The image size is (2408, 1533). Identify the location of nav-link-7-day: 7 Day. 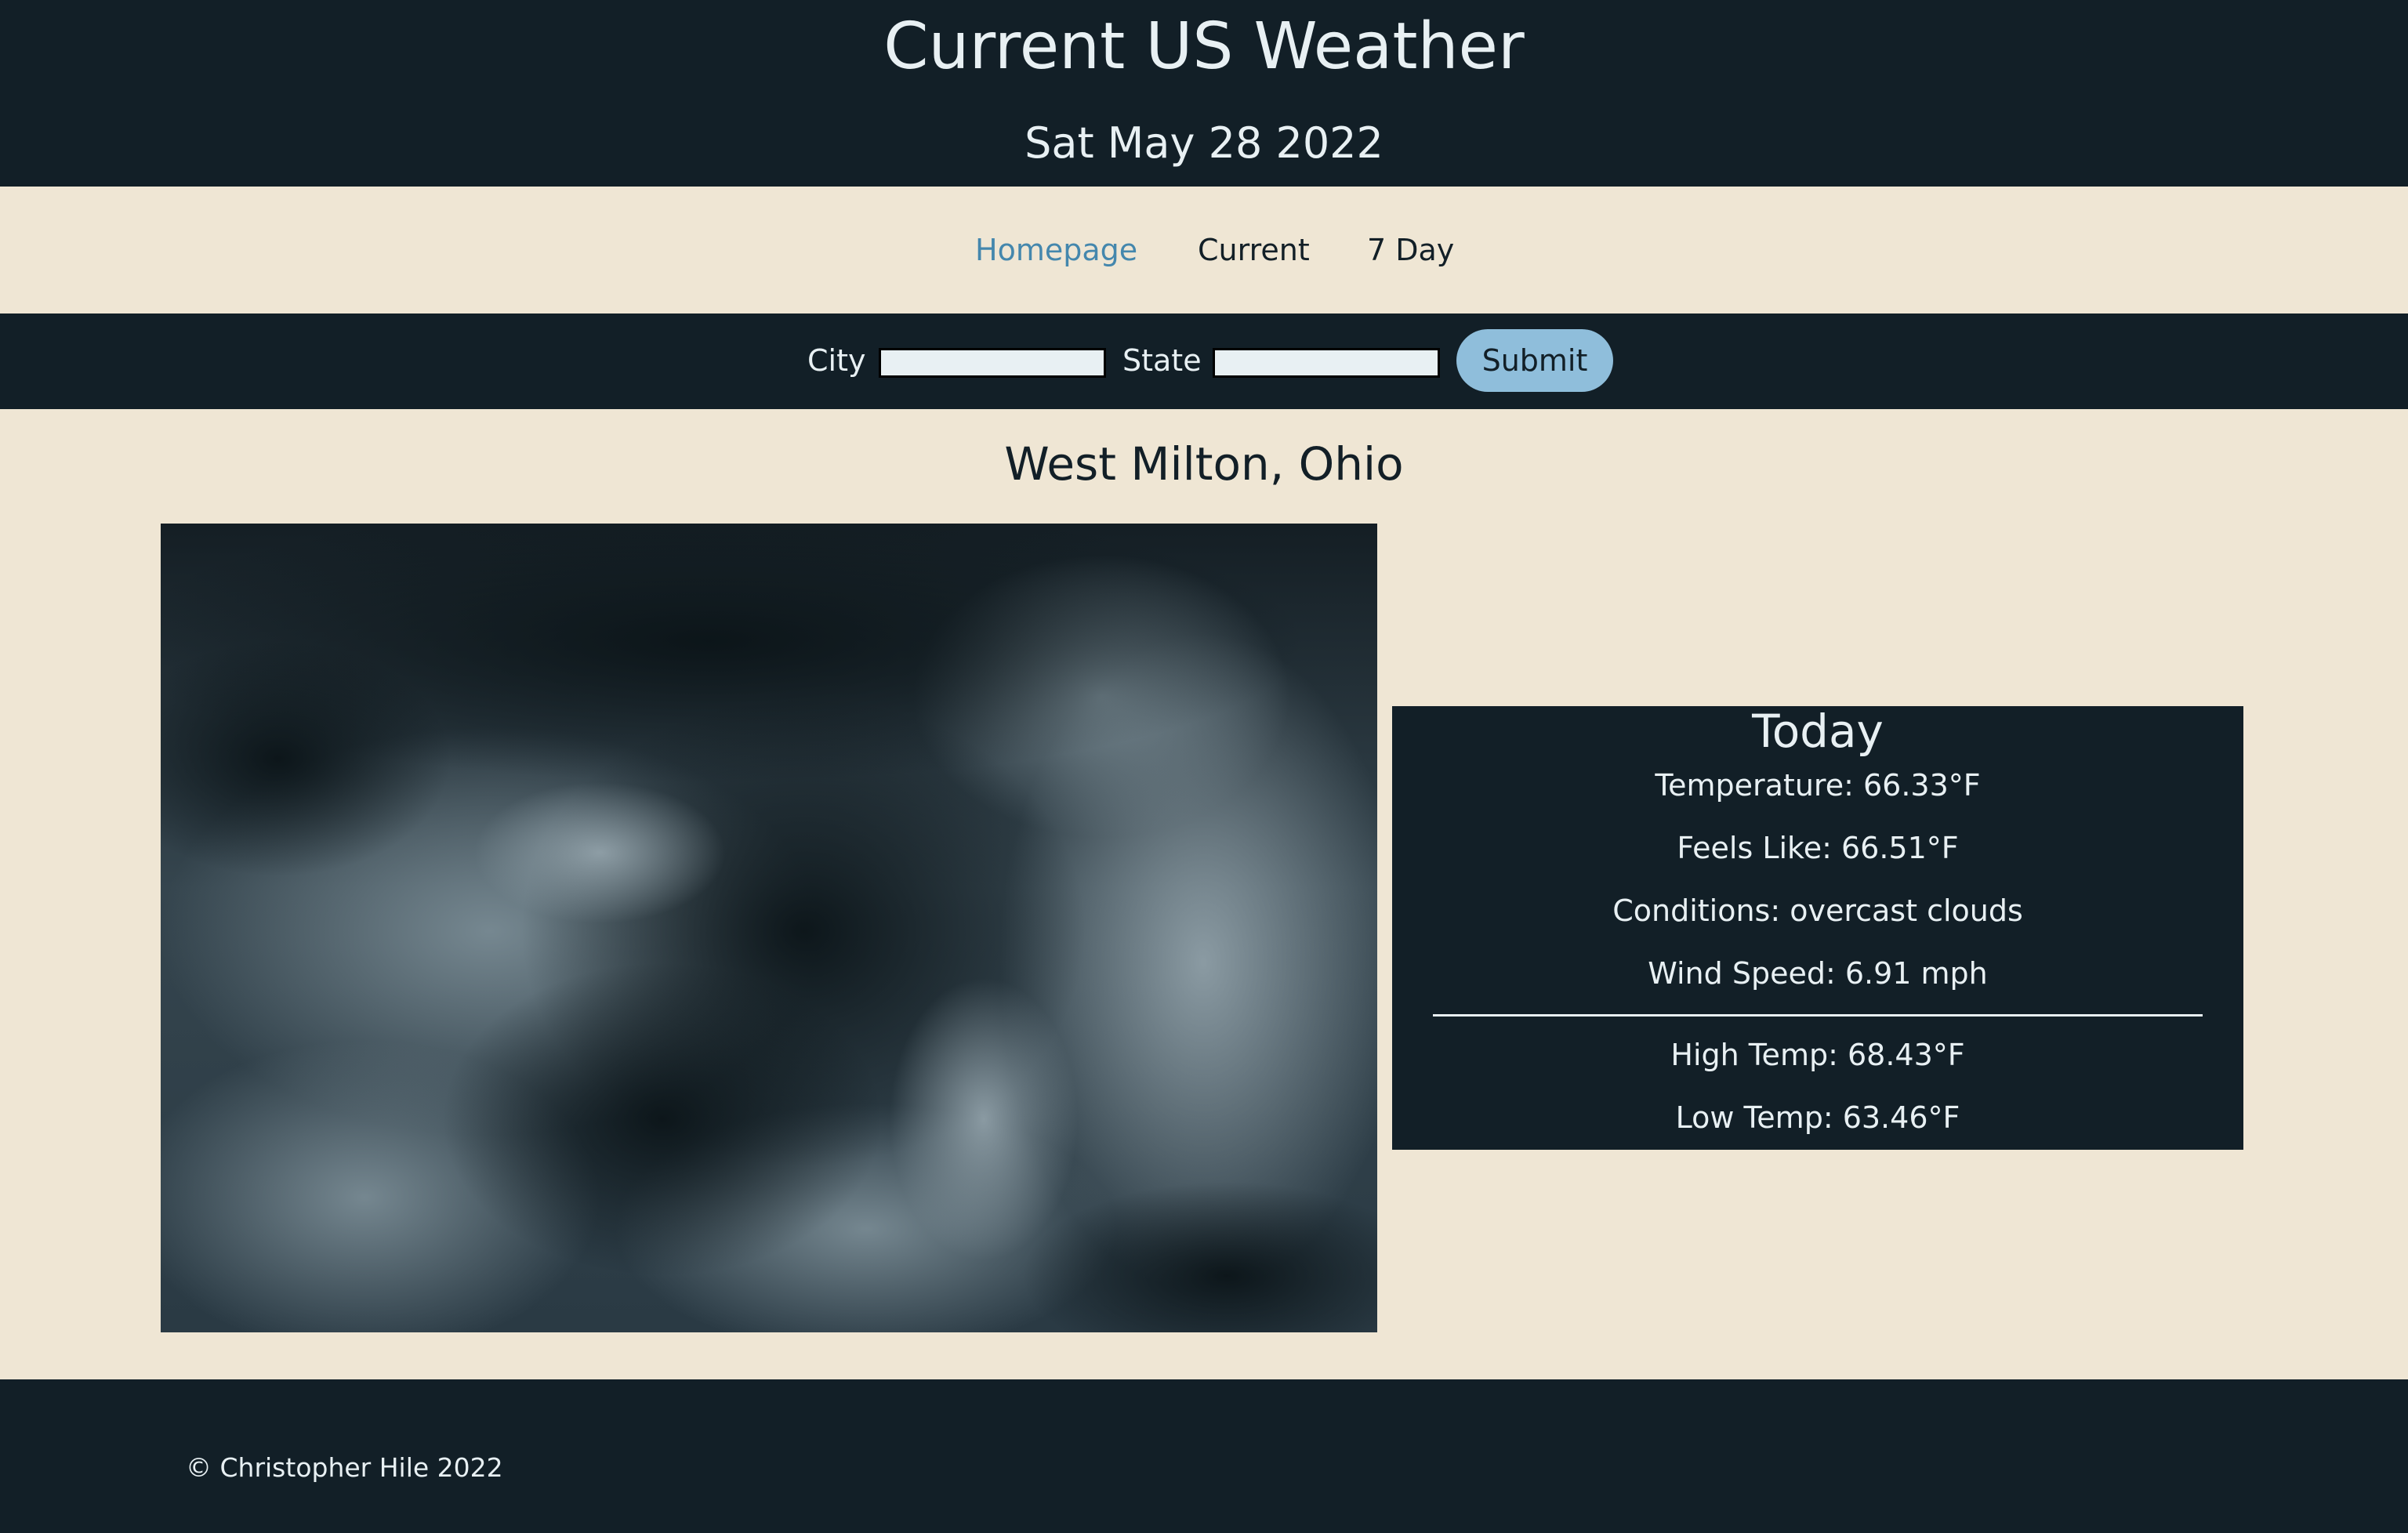
(1410, 250).